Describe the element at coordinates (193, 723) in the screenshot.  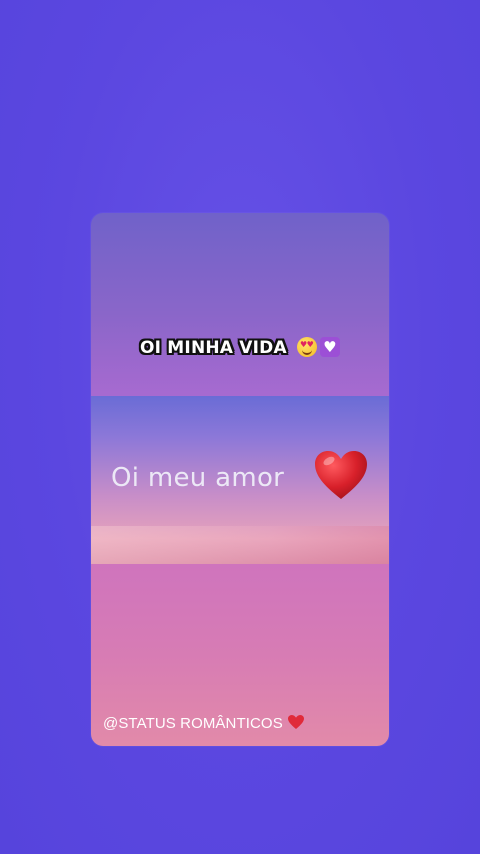
I see `account-handle-text: @STATUS ROMÂNTICOS` at that location.